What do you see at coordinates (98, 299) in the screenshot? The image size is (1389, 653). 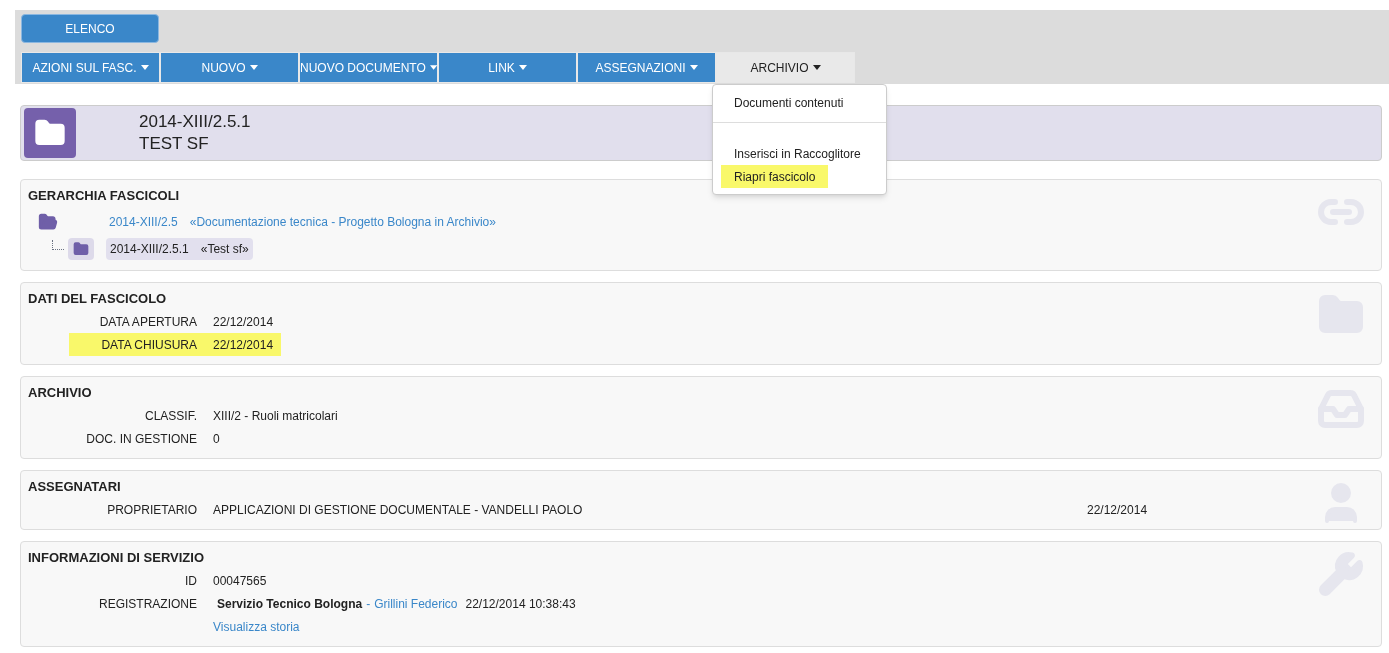 I see `section-title: DATI DEL FASCICOLO` at bounding box center [98, 299].